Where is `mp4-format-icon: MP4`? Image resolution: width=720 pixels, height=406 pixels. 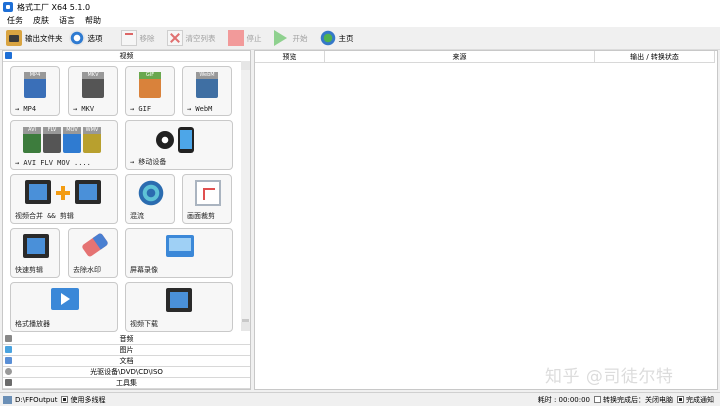
mp4-format-icon: MP4 is located at coordinates (35, 85).